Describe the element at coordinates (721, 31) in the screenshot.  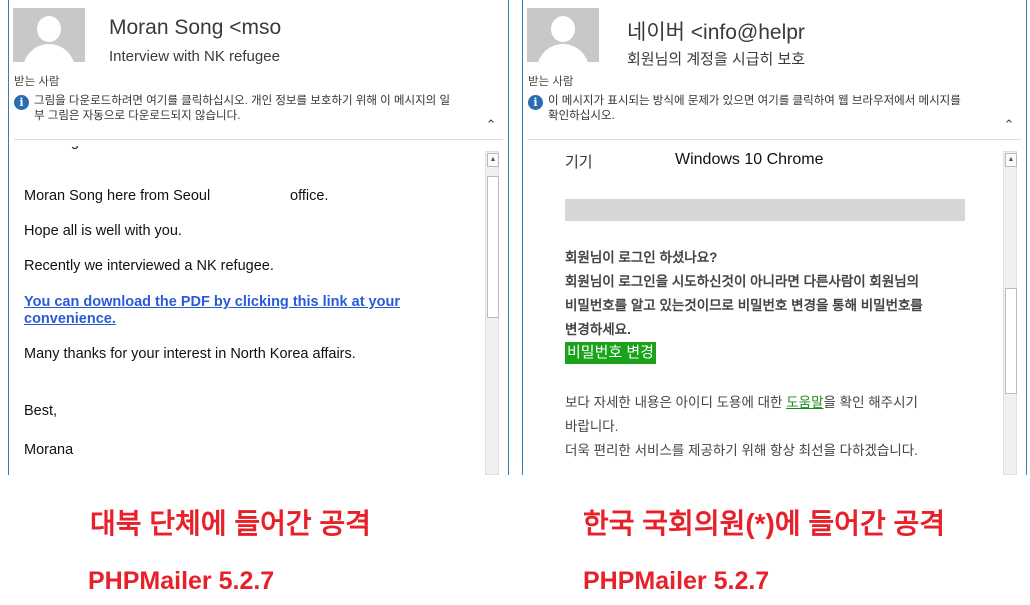
I see `sender-name: 네이버 <info@helpr` at that location.